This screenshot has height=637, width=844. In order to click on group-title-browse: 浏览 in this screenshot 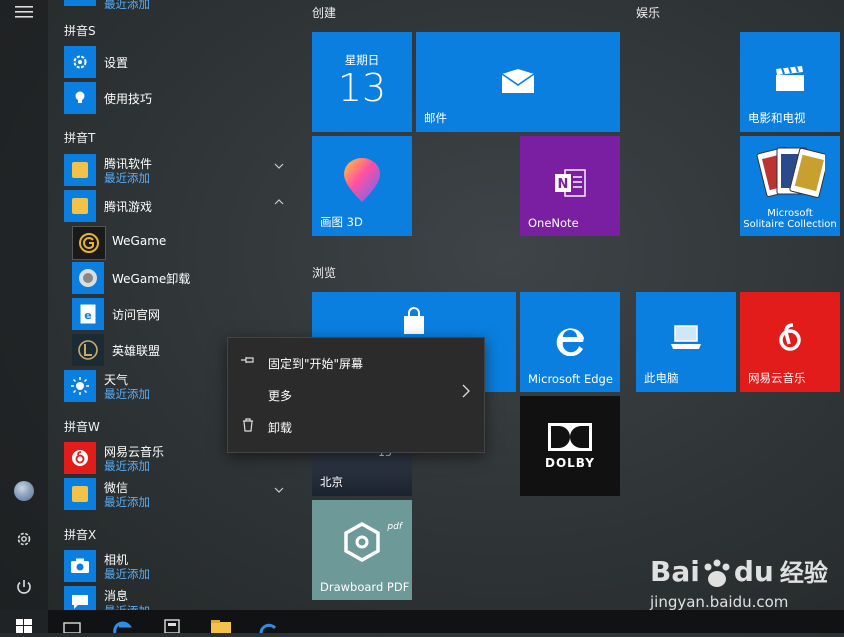, I will do `click(324, 272)`.